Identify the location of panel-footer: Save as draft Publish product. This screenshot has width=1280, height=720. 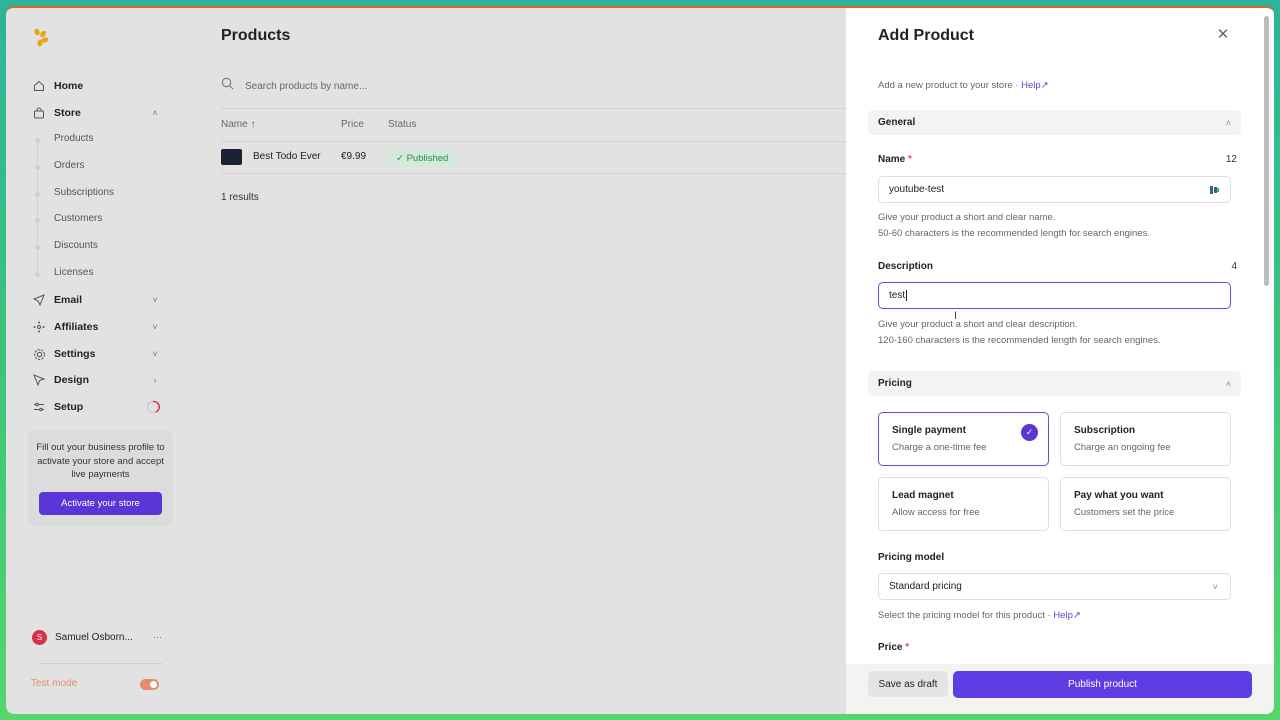
(1060, 689).